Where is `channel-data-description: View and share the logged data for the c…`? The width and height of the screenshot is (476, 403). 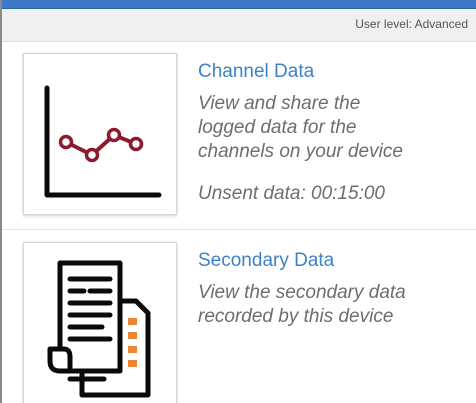 channel-data-description: View and share the logged data for the c… is located at coordinates (333, 128).